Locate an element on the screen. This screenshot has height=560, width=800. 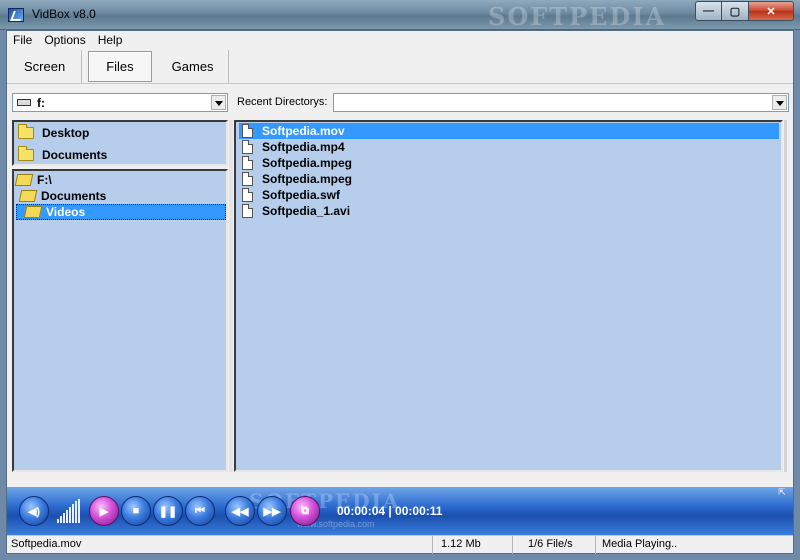
forward-button: ▶▶ is located at coordinates (272, 511).